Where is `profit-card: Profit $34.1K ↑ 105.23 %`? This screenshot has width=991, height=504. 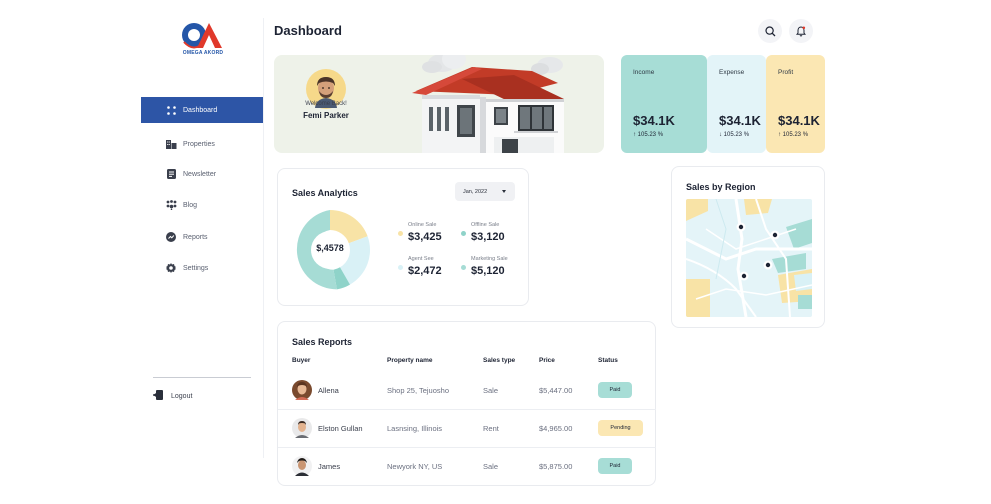 profit-card: Profit $34.1K ↑ 105.23 % is located at coordinates (795, 104).